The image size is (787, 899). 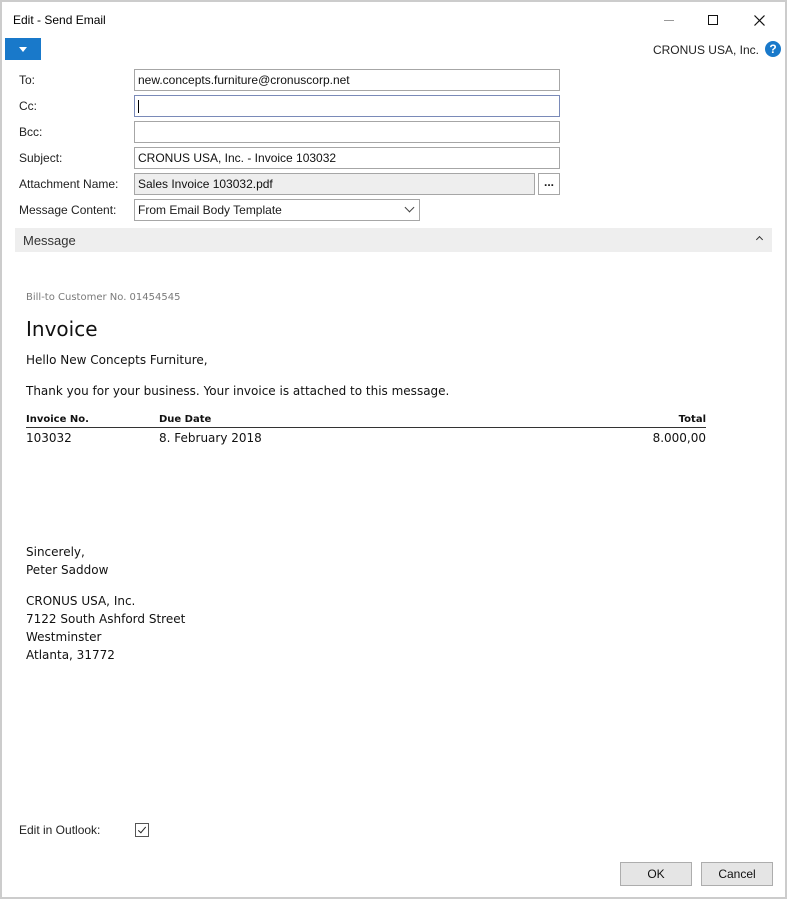 I want to click on message-content-select: From Email Body Template, so click(x=277, y=210).